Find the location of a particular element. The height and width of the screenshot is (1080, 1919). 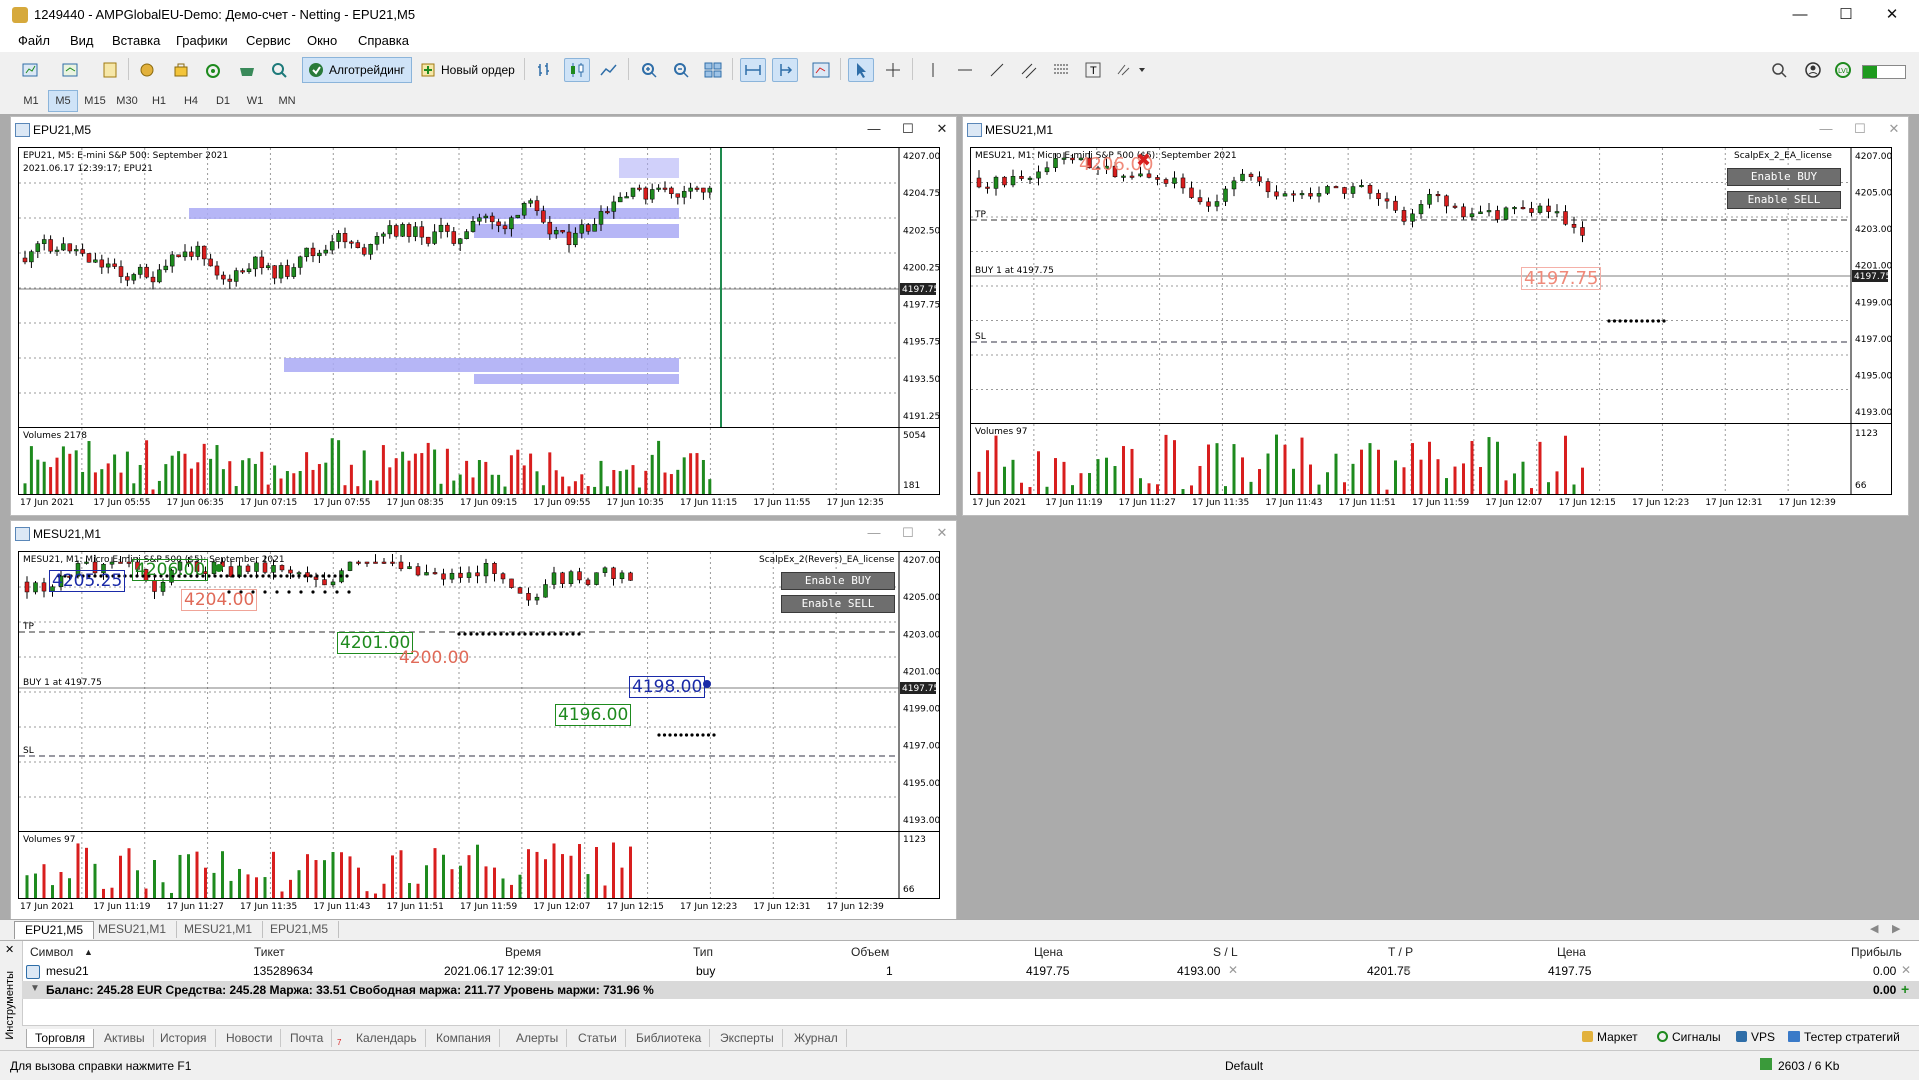

tab-calendar: Календарь is located at coordinates (387, 1038).